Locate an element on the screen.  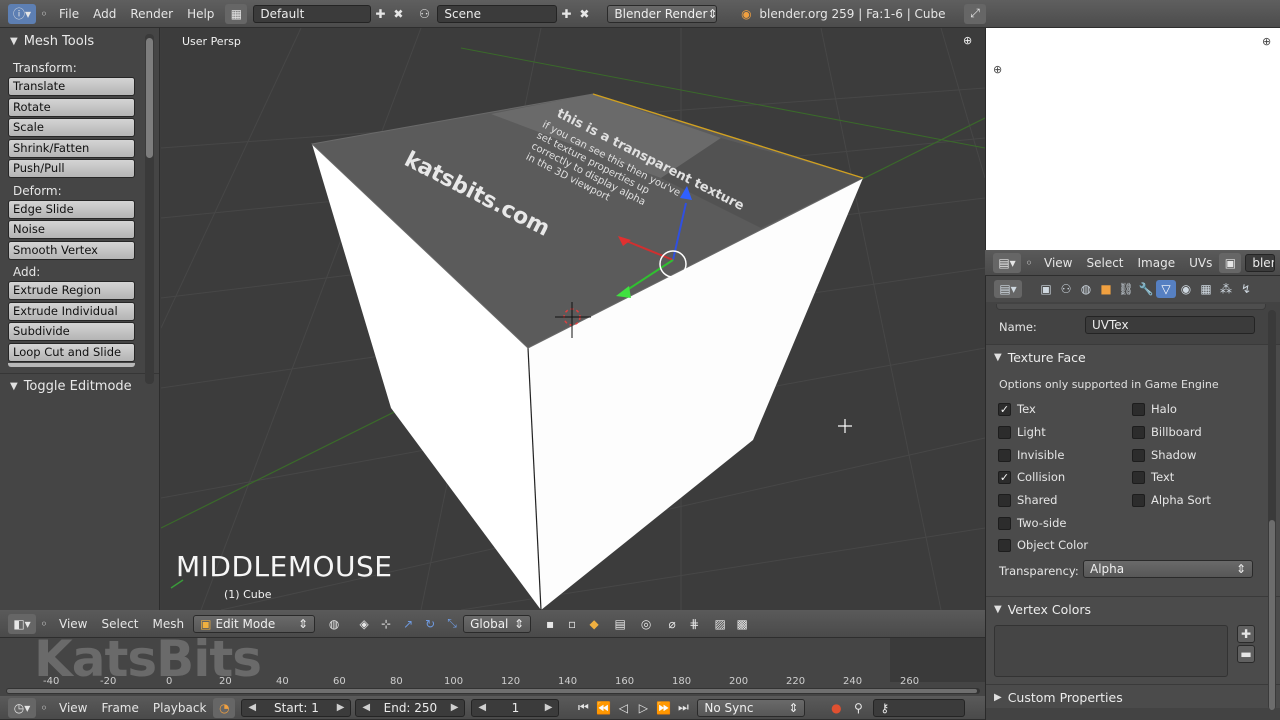
start-frame-field: ◀ Start: 1 ▶ is located at coordinates (296, 707).